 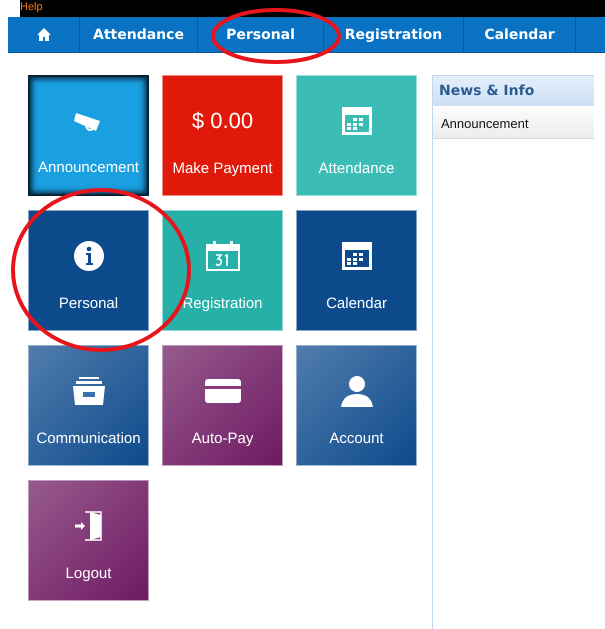 I want to click on nav-tab: Attendance, so click(x=139, y=34).